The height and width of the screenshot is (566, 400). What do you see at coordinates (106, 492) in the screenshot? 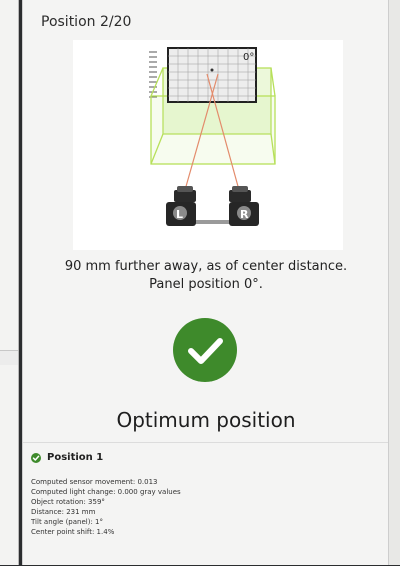
I see `detail-line: Computed light change: 0.000 gray values` at bounding box center [106, 492].